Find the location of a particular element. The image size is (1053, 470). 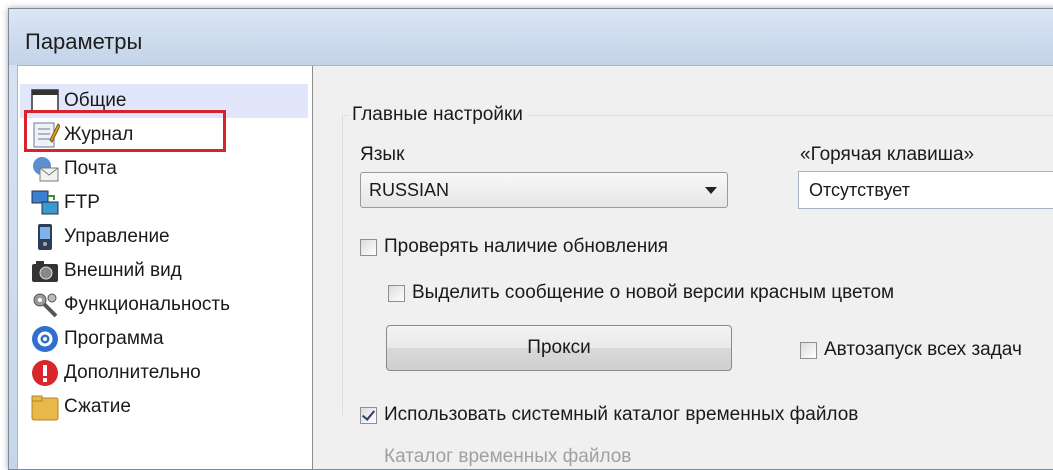

sidebar-item-label: Дополнительно is located at coordinates (132, 372).